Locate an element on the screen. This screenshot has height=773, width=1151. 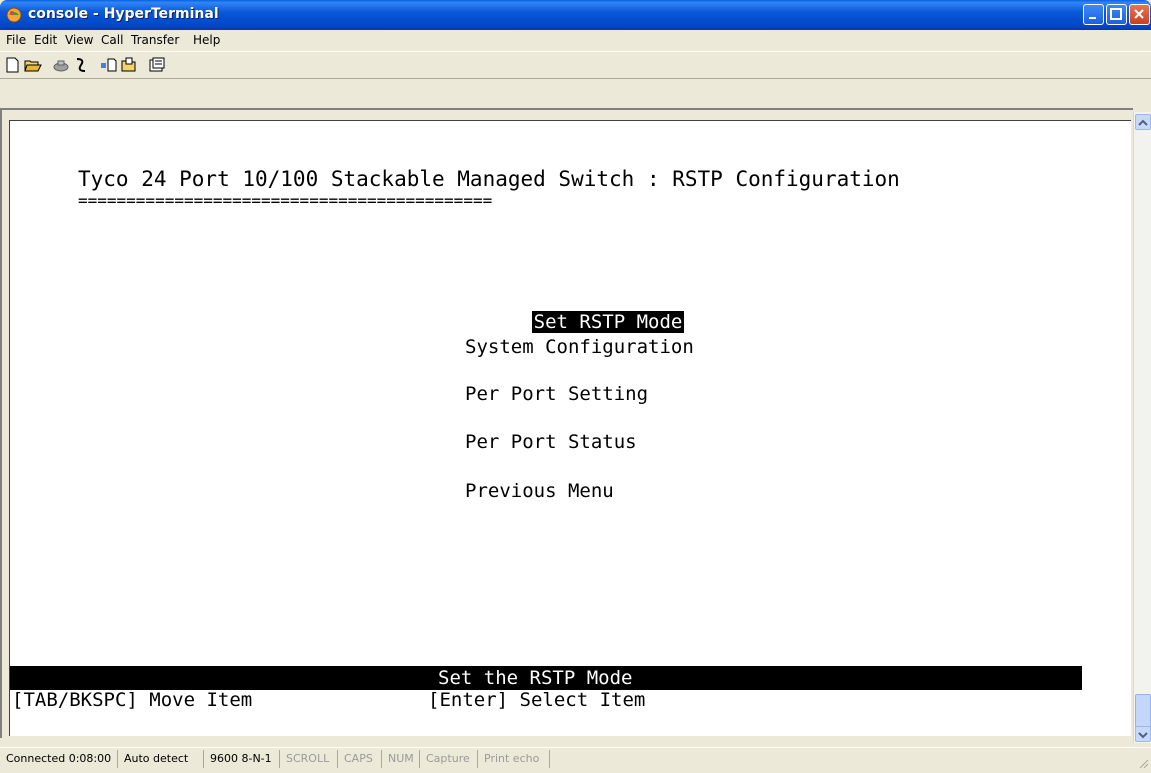
option-per-port-status: Per Port Status is located at coordinates (551, 442).